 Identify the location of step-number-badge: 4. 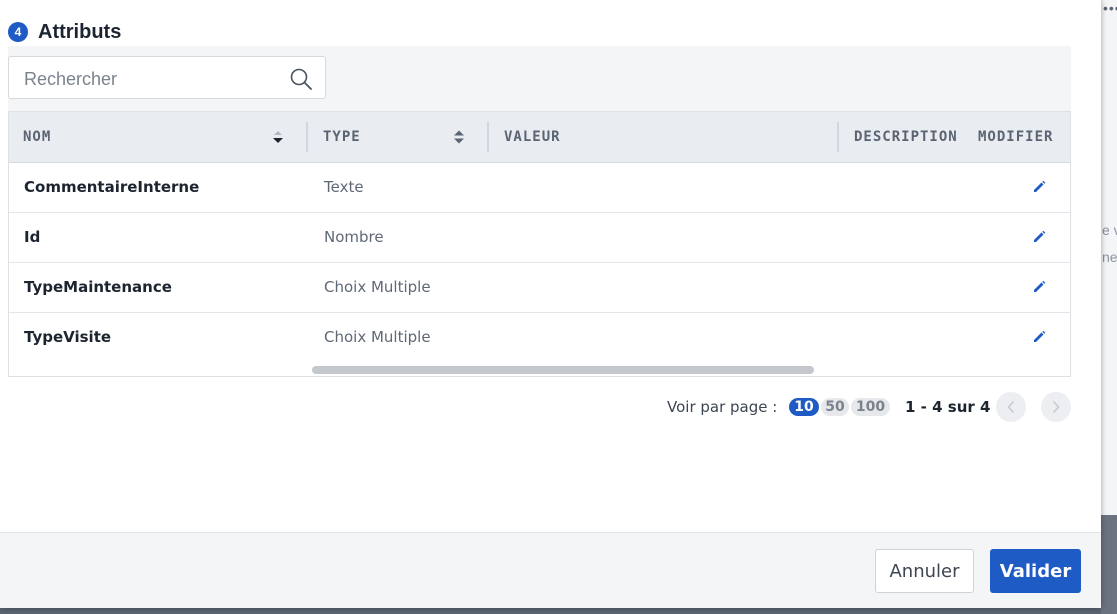
(18, 32).